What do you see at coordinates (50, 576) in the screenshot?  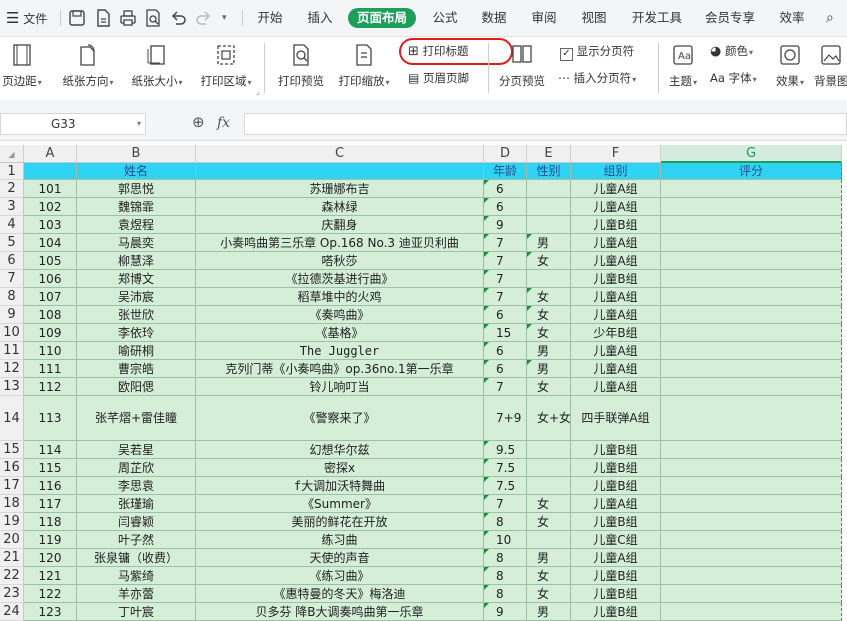 I see `table-cell: 121` at bounding box center [50, 576].